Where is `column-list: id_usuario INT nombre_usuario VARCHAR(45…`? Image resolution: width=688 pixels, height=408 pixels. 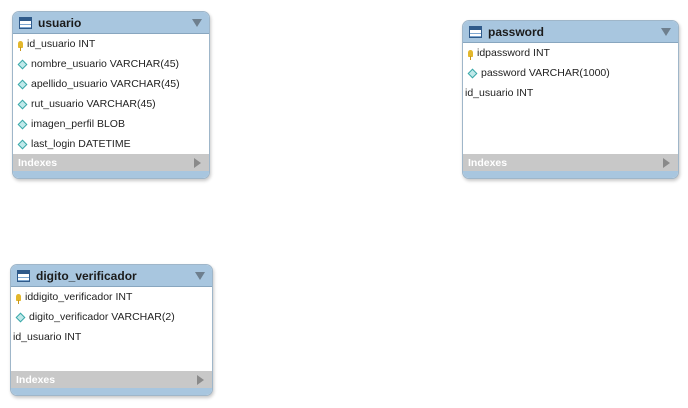 column-list: id_usuario INT nombre_usuario VARCHAR(45… is located at coordinates (111, 94).